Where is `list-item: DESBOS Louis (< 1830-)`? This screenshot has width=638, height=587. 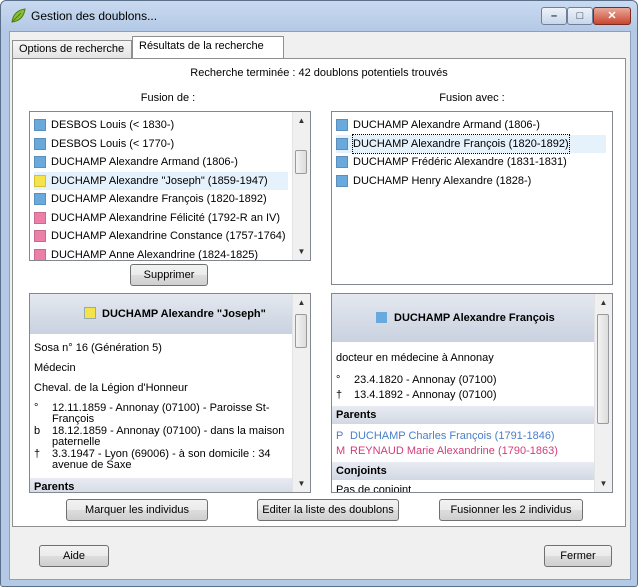 list-item: DESBOS Louis (< 1830-) is located at coordinates (161, 125).